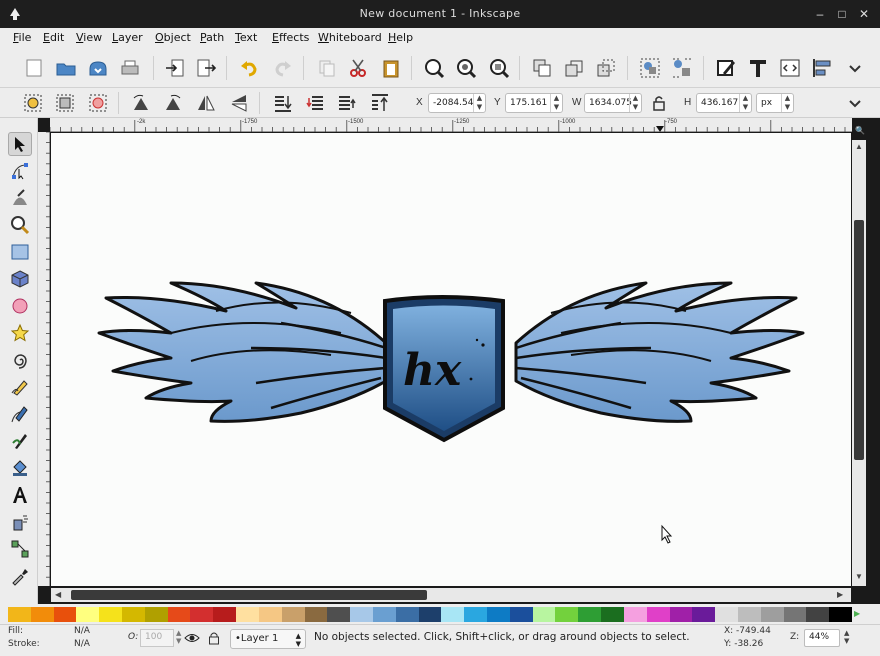 Image resolution: width=880 pixels, height=656 pixels. Describe the element at coordinates (499, 68) in the screenshot. I see `zoom-page-button` at that location.